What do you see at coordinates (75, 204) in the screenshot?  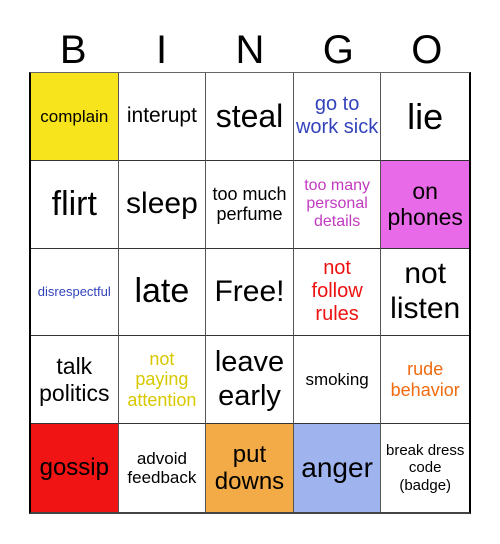 I see `bingo-cell: flirt` at bounding box center [75, 204].